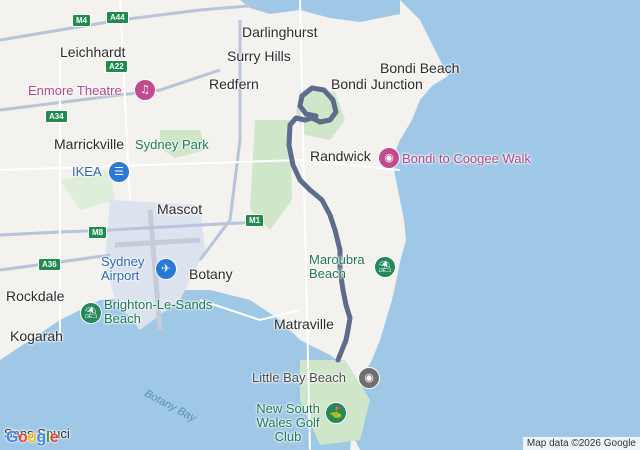  Describe the element at coordinates (49, 264) in the screenshot. I see `route-shield: A36` at that location.